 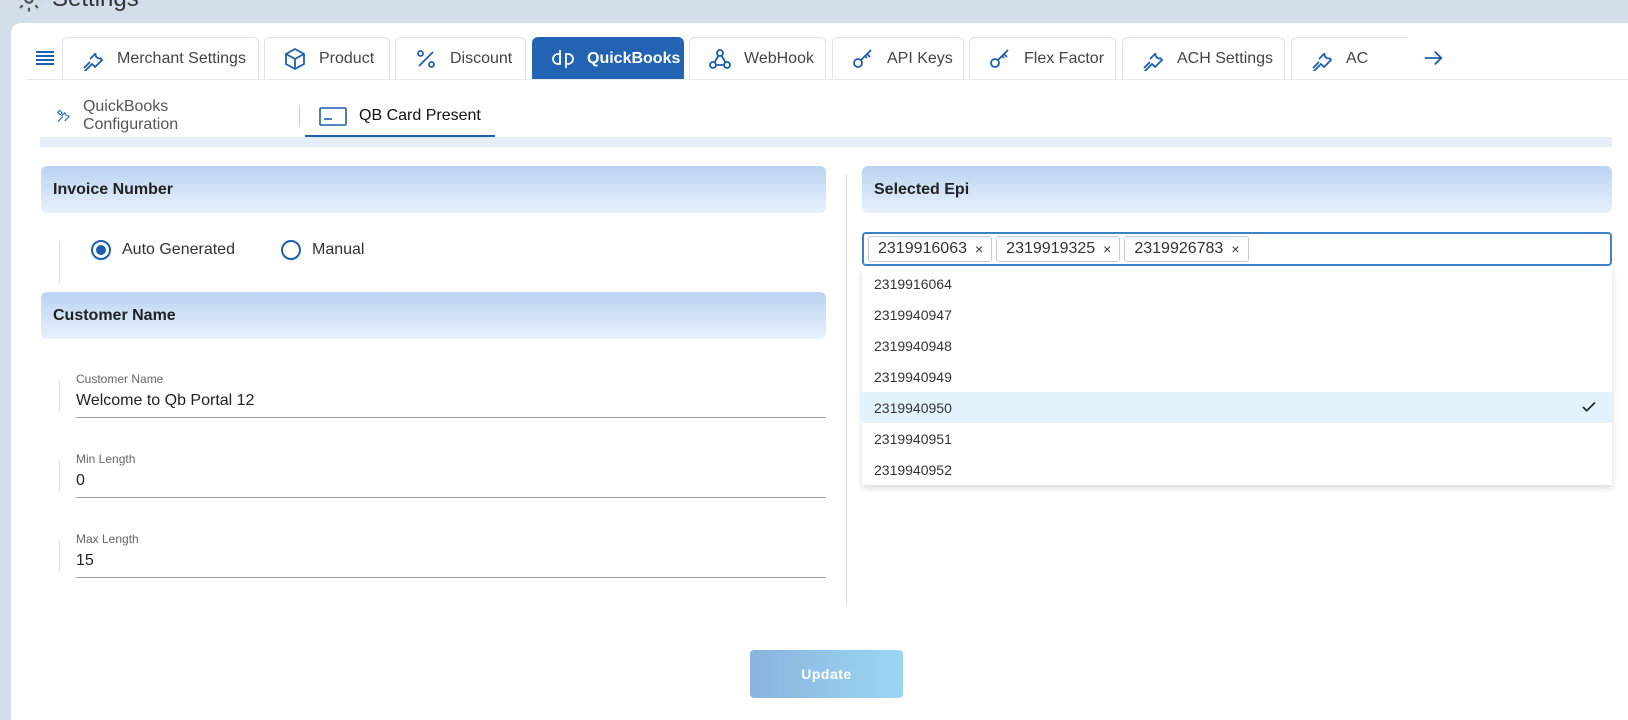 What do you see at coordinates (451, 565) in the screenshot?
I see `field-value: 15` at bounding box center [451, 565].